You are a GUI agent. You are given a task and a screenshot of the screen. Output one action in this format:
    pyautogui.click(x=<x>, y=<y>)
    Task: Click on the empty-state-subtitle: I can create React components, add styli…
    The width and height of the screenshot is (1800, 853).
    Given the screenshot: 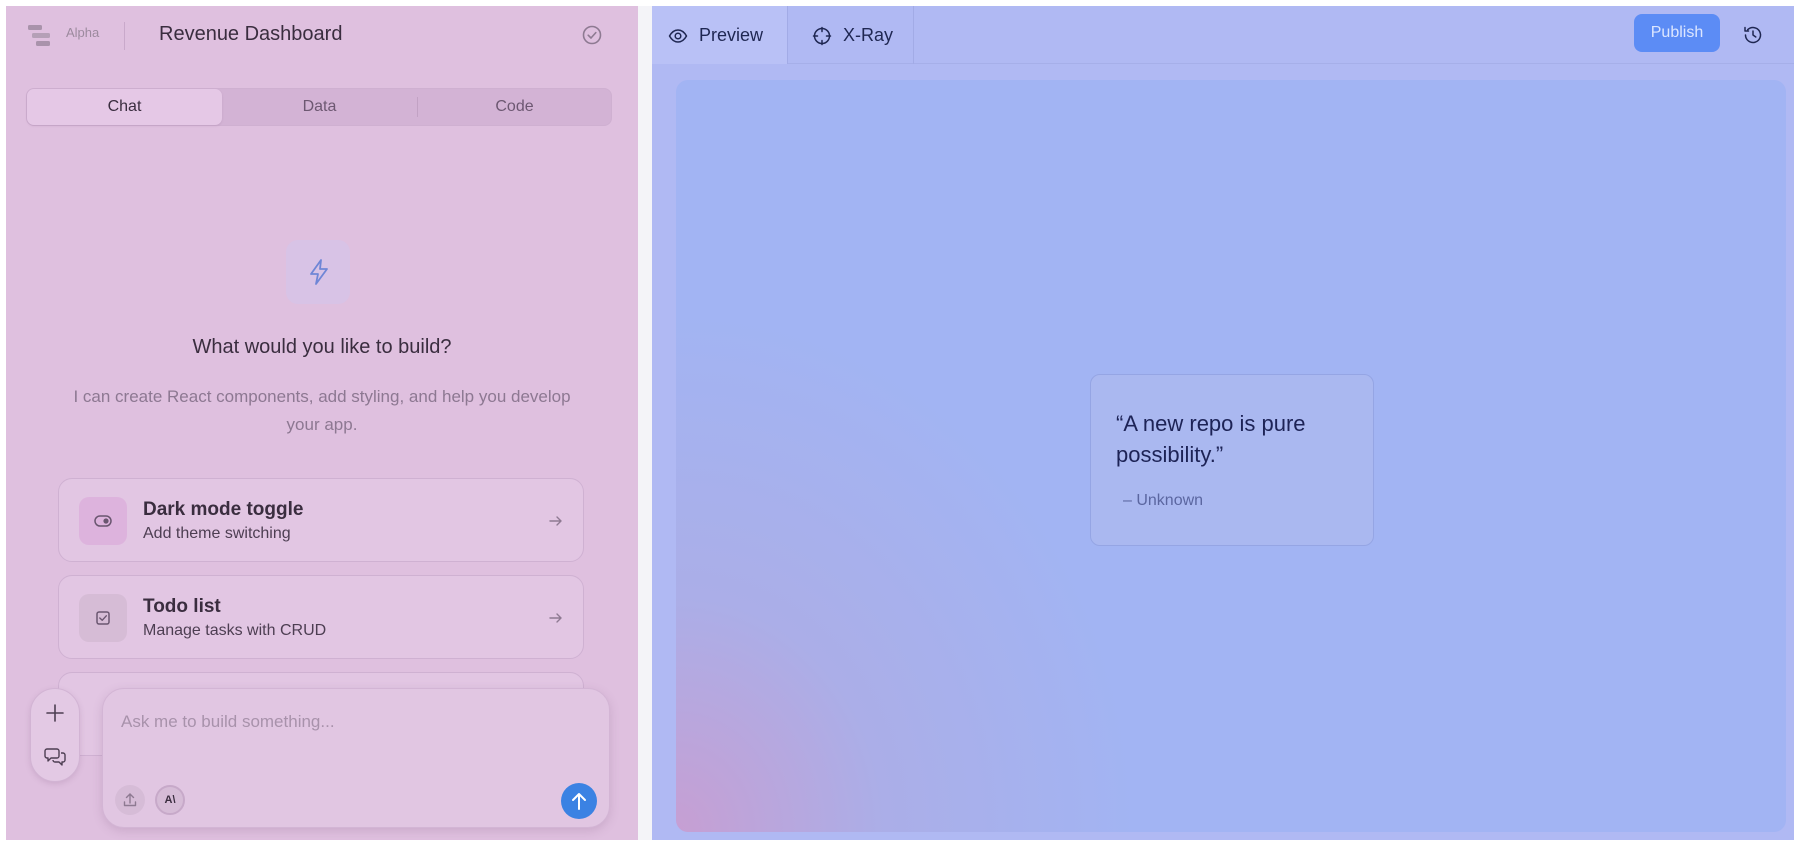 What is the action you would take?
    pyautogui.click(x=322, y=410)
    